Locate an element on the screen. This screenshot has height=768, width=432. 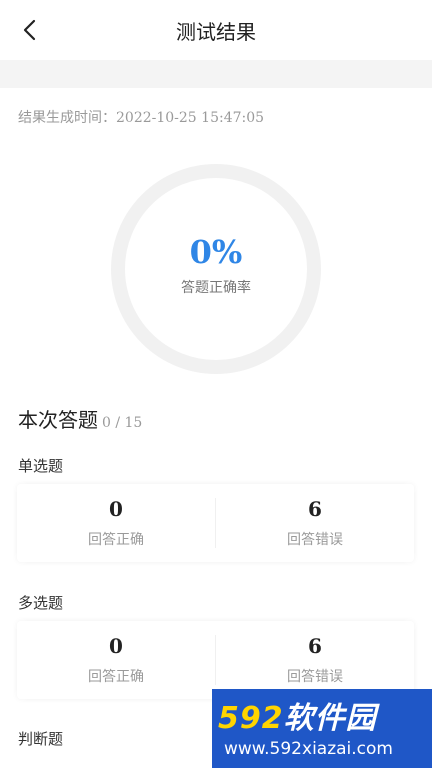
generated-time-label: 结果生成时间： is located at coordinates (67, 118).